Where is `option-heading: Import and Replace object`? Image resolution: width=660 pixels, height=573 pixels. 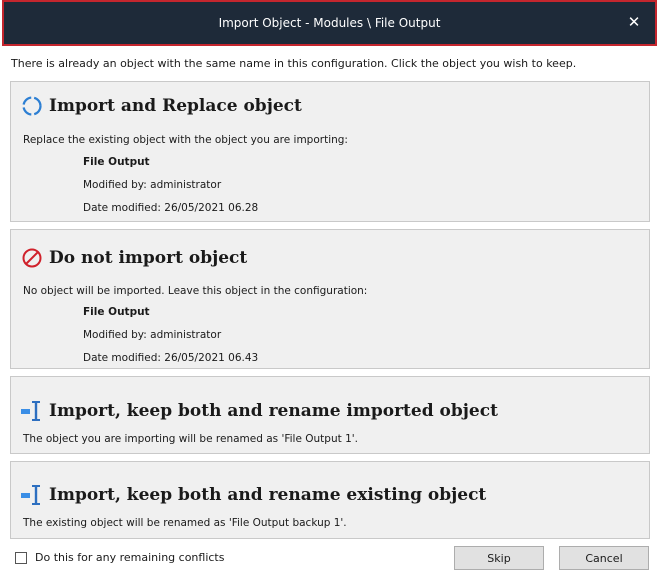 option-heading: Import and Replace object is located at coordinates (161, 106).